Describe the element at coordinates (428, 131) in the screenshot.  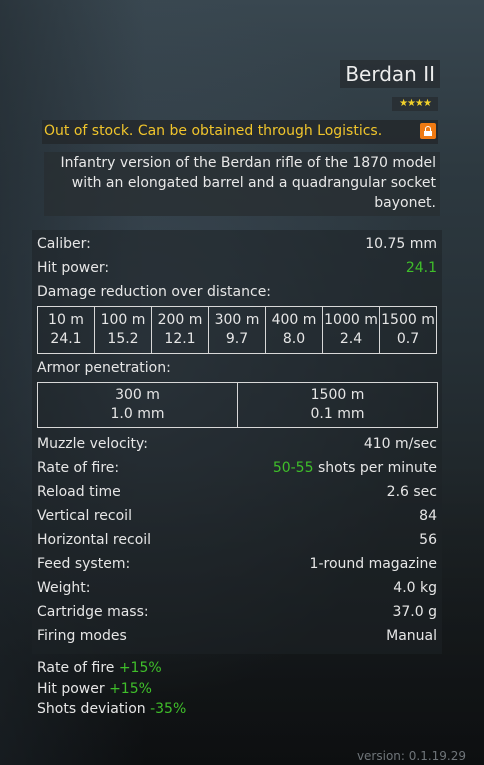
I see `lock-icon` at that location.